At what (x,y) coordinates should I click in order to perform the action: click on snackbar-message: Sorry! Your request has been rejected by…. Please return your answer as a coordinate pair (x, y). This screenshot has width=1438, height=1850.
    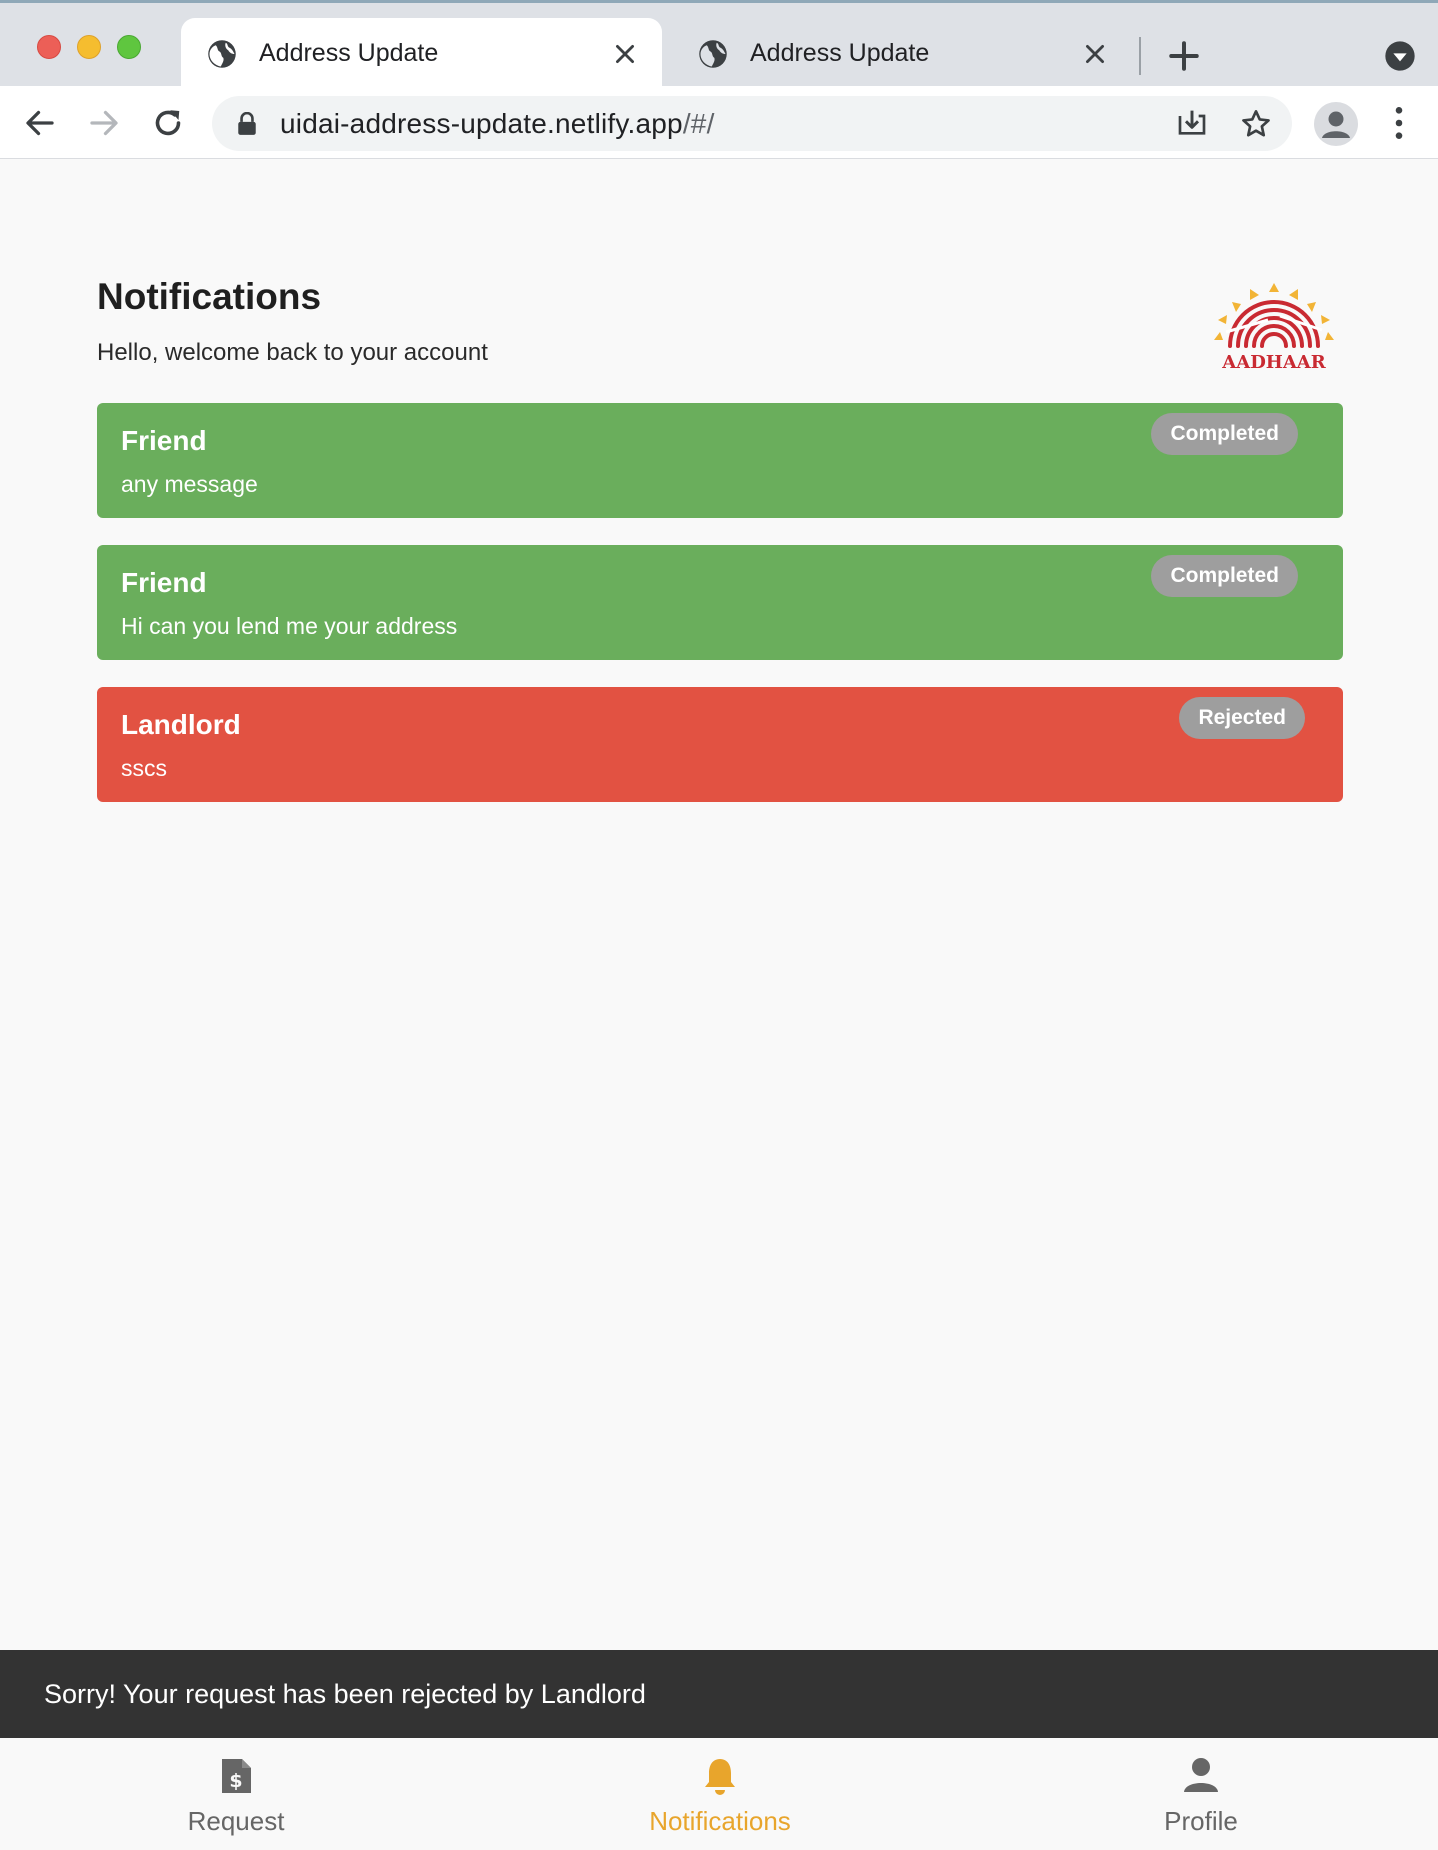
    Looking at the image, I should click on (345, 1694).